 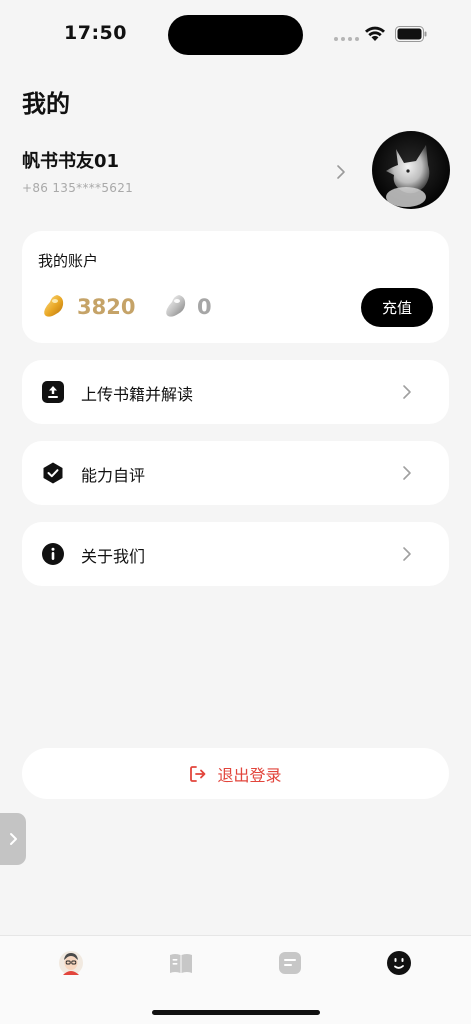 What do you see at coordinates (235, 392) in the screenshot?
I see `menu-item-upload-book: 上传书籍并解读` at bounding box center [235, 392].